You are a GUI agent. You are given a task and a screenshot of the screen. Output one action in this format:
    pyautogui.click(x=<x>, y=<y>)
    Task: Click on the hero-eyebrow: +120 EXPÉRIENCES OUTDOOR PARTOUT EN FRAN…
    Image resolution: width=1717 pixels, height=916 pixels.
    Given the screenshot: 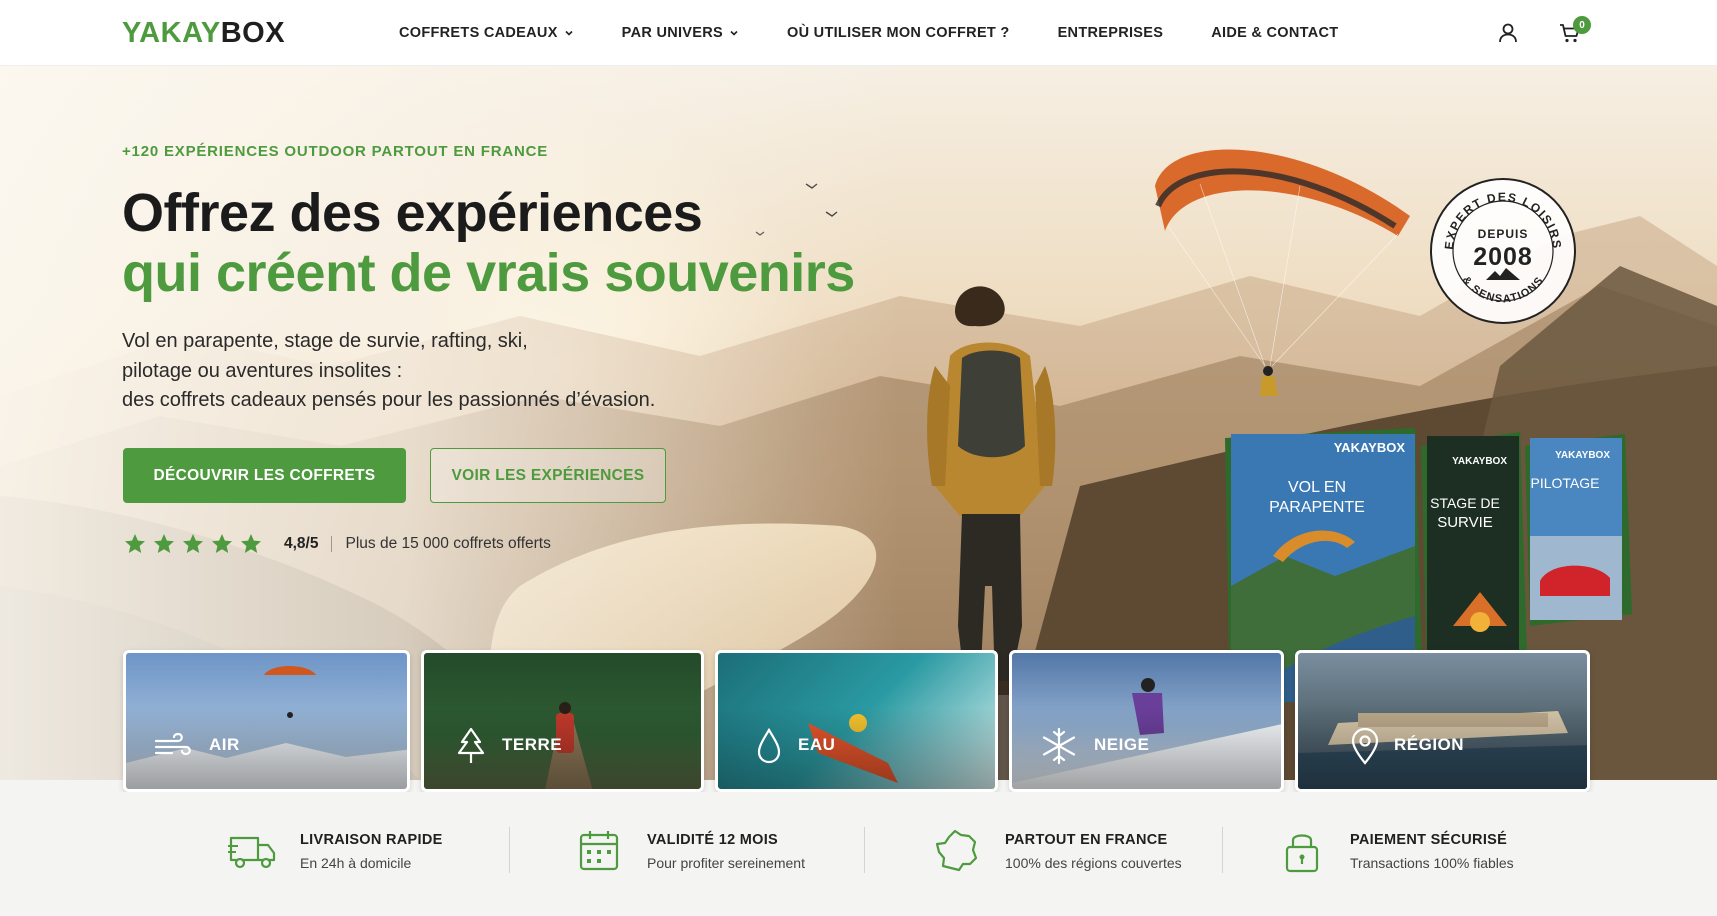 What is the action you would take?
    pyautogui.click(x=335, y=151)
    